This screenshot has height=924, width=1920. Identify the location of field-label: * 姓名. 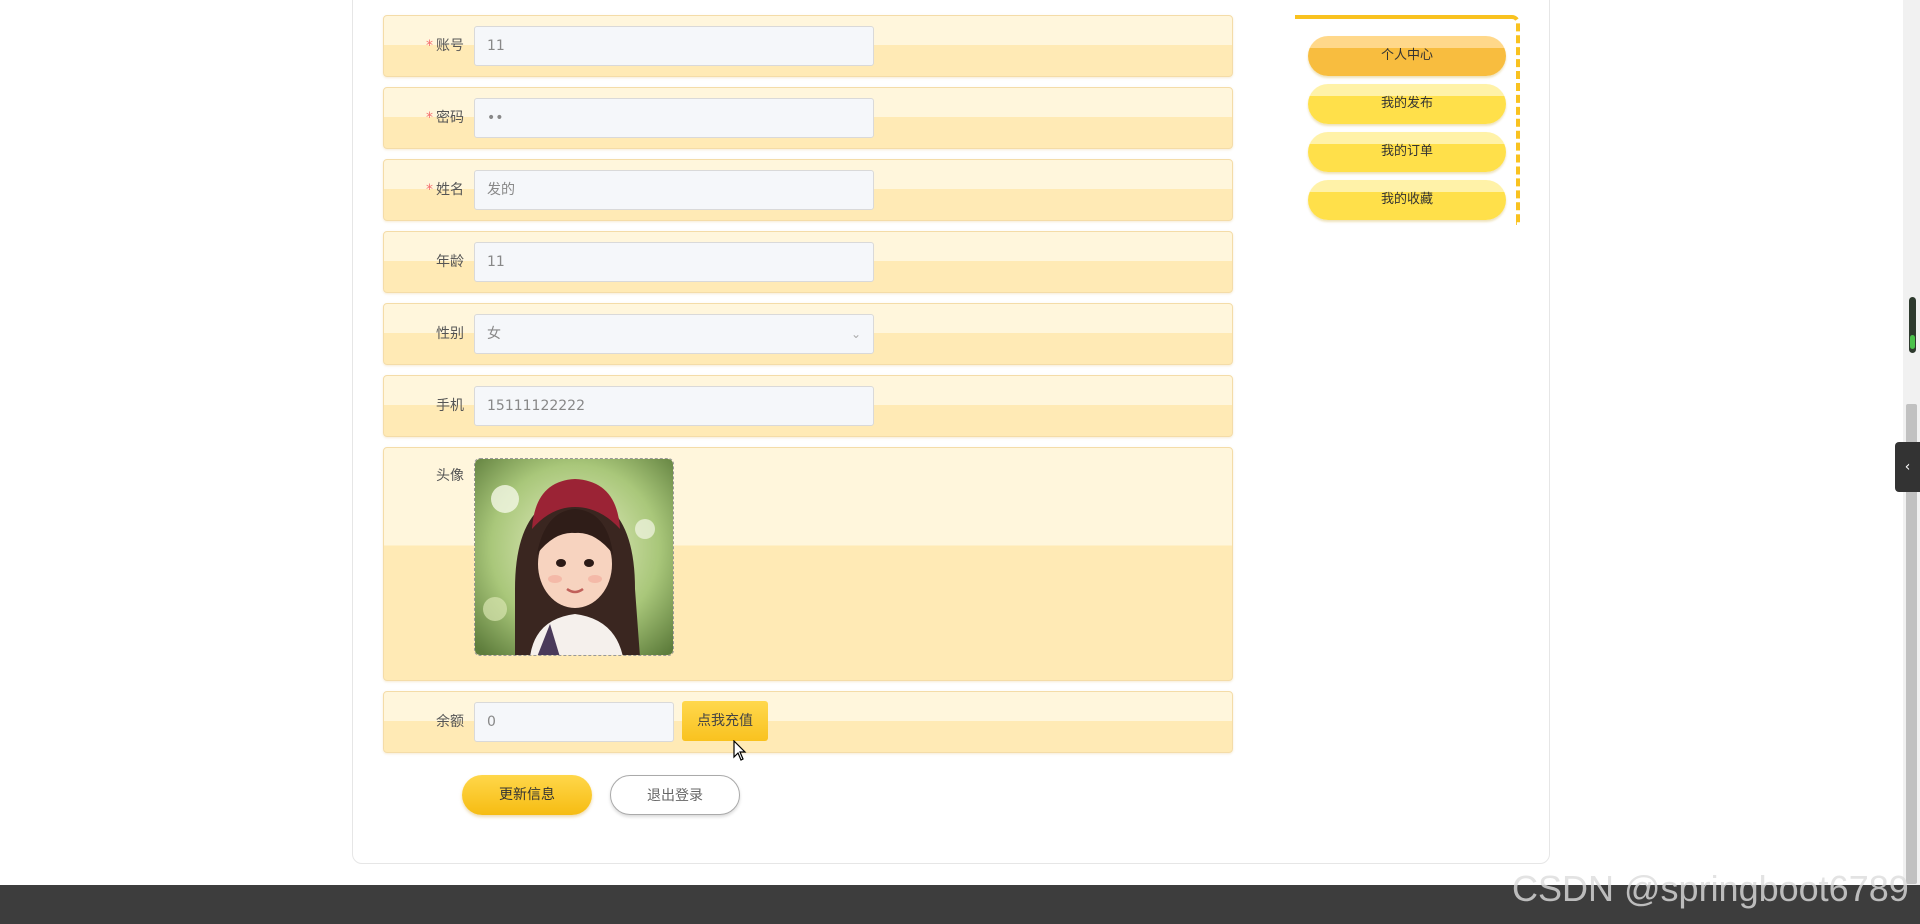
(445, 190).